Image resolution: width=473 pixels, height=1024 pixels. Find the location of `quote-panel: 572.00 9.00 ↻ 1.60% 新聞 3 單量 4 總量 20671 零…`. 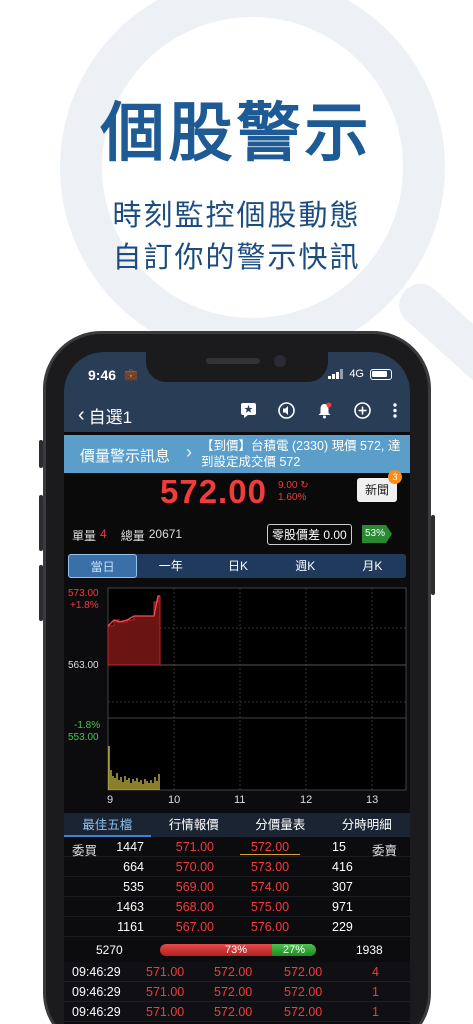

quote-panel: 572.00 9.00 ↻ 1.60% 新聞 3 單量 4 總量 20671 零… is located at coordinates (237, 511).